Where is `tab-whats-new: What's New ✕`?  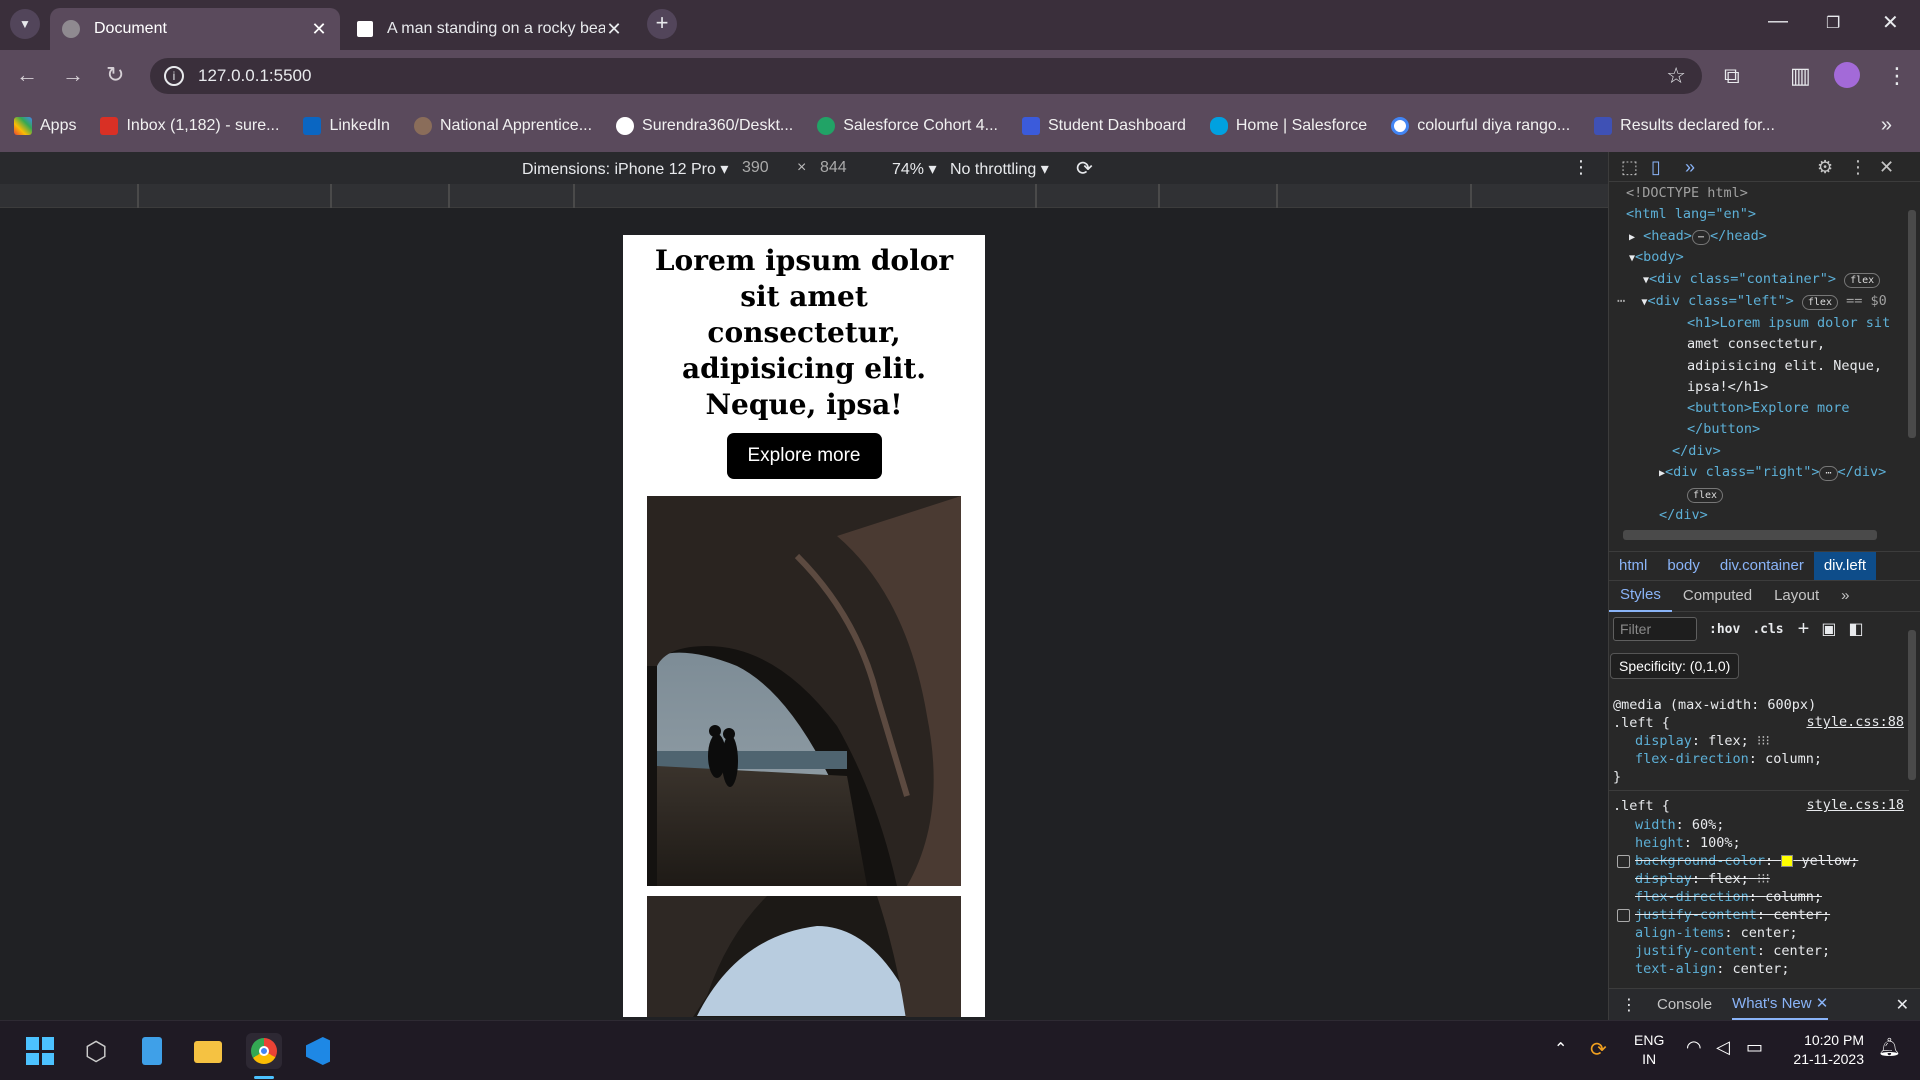 tab-whats-new: What's New ✕ is located at coordinates (1780, 1005).